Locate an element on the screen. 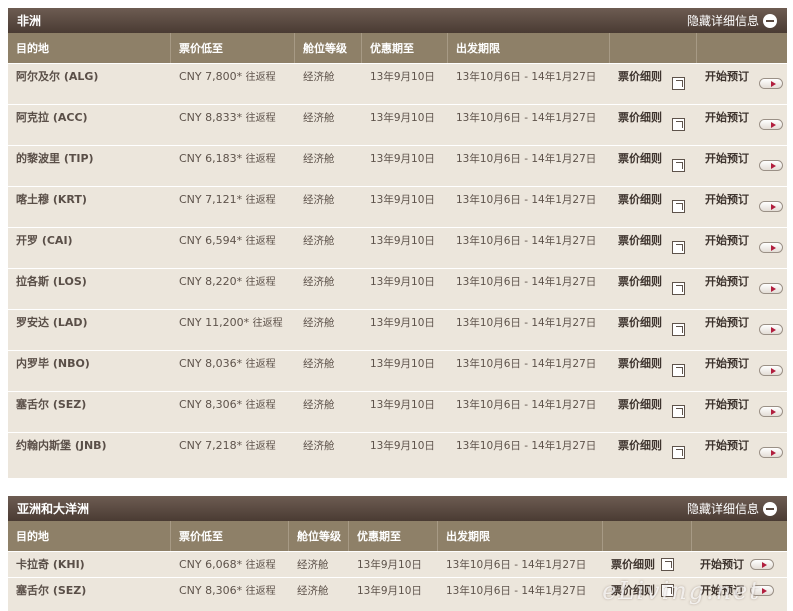  watermark-logo: eLiving.net is located at coordinates (681, 591).